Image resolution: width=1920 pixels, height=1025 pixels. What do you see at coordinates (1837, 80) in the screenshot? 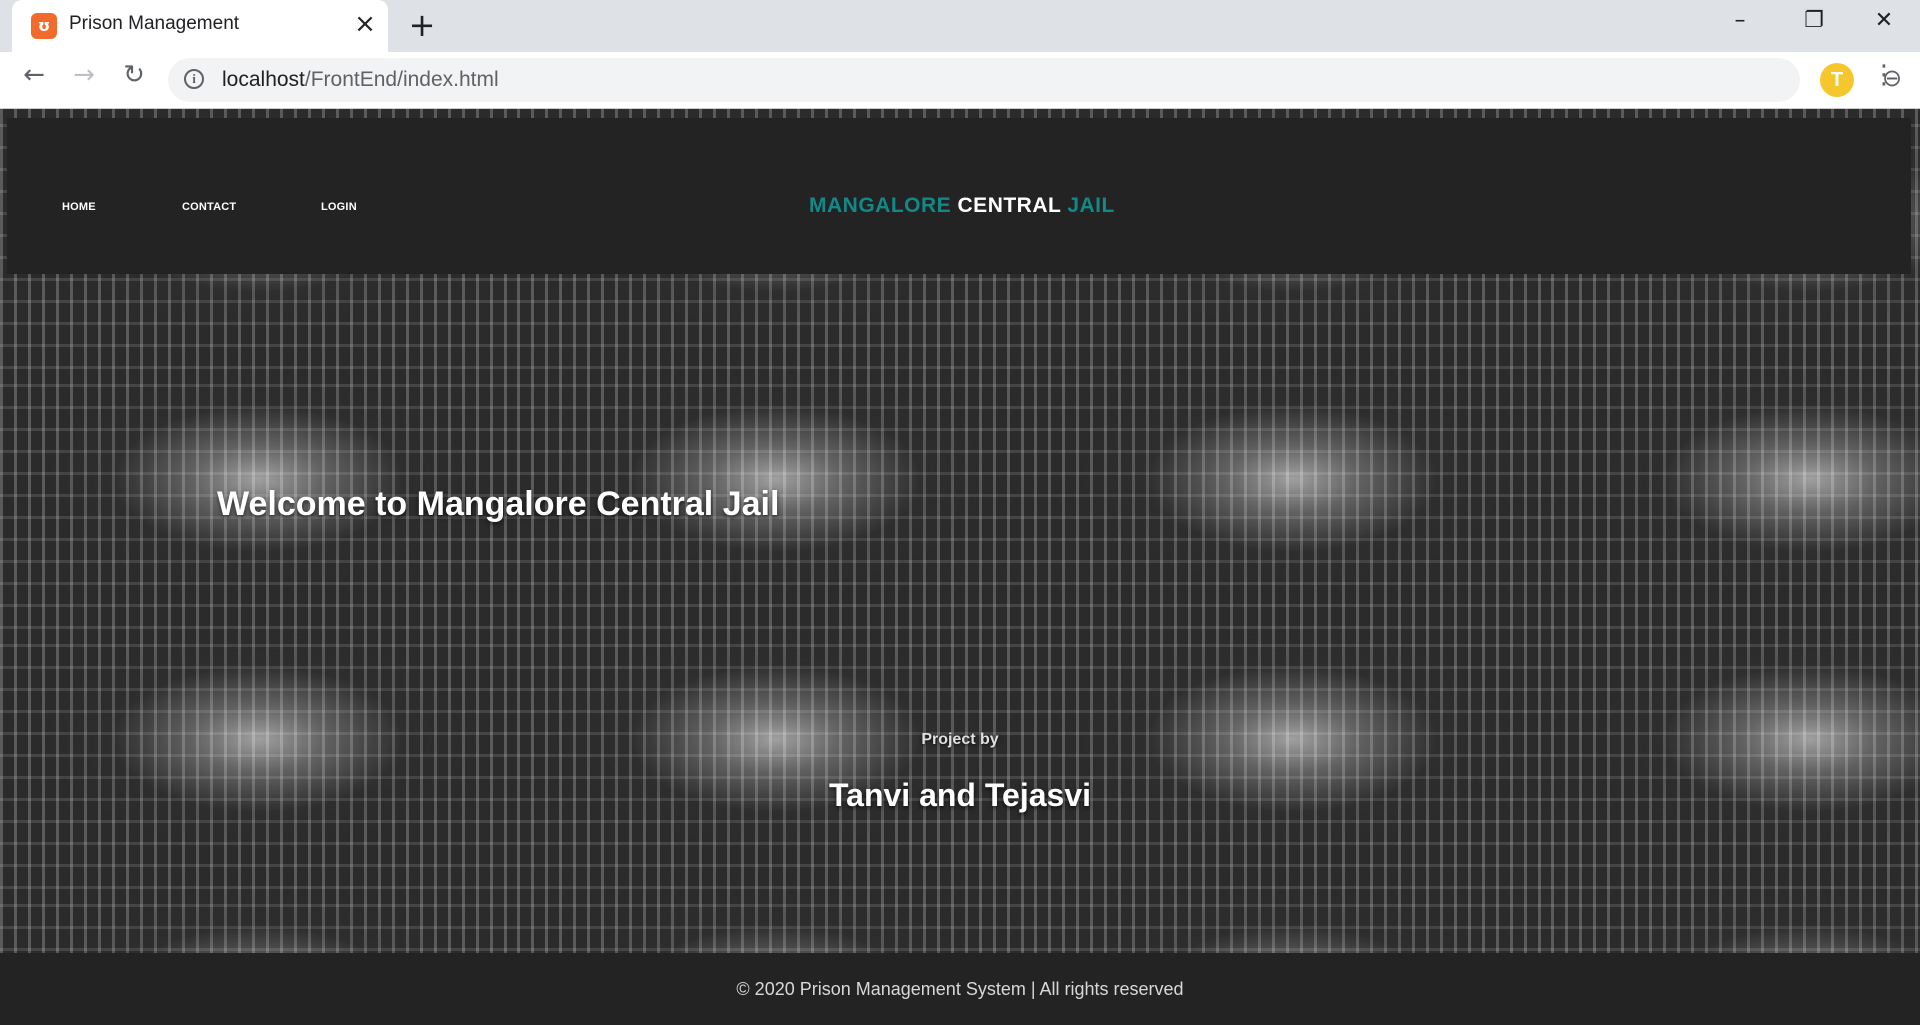
I see `avatar: T` at bounding box center [1837, 80].